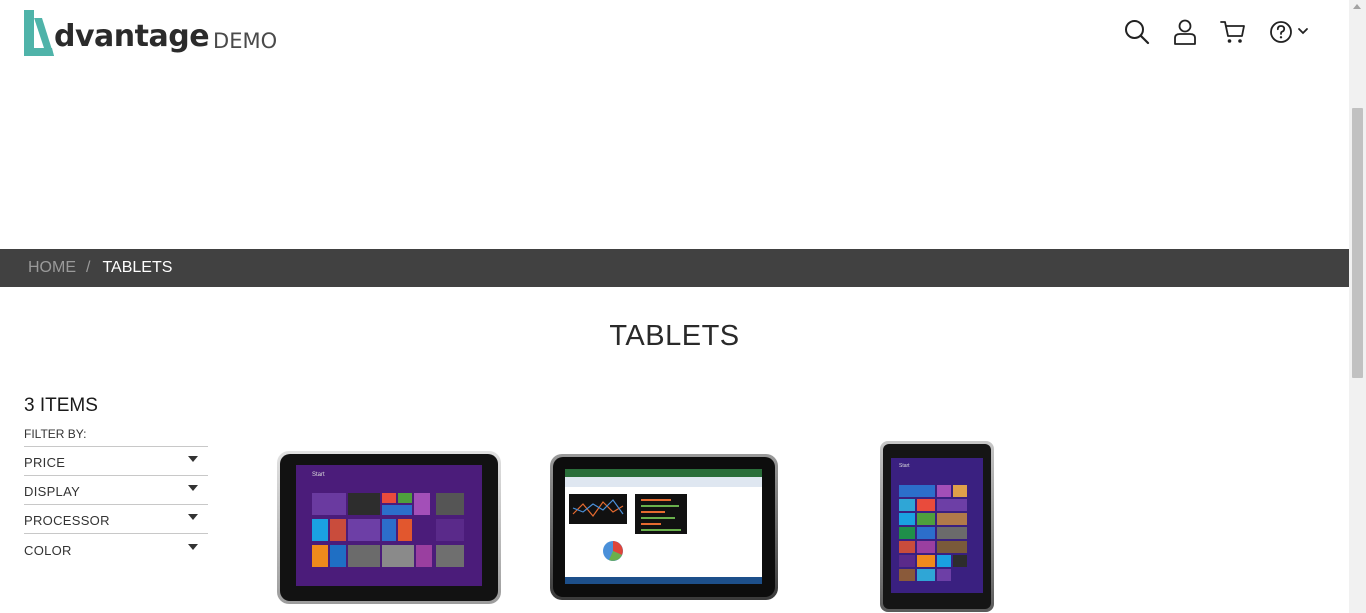 The image size is (1366, 613). What do you see at coordinates (1185, 32) in the screenshot?
I see `user-icon` at bounding box center [1185, 32].